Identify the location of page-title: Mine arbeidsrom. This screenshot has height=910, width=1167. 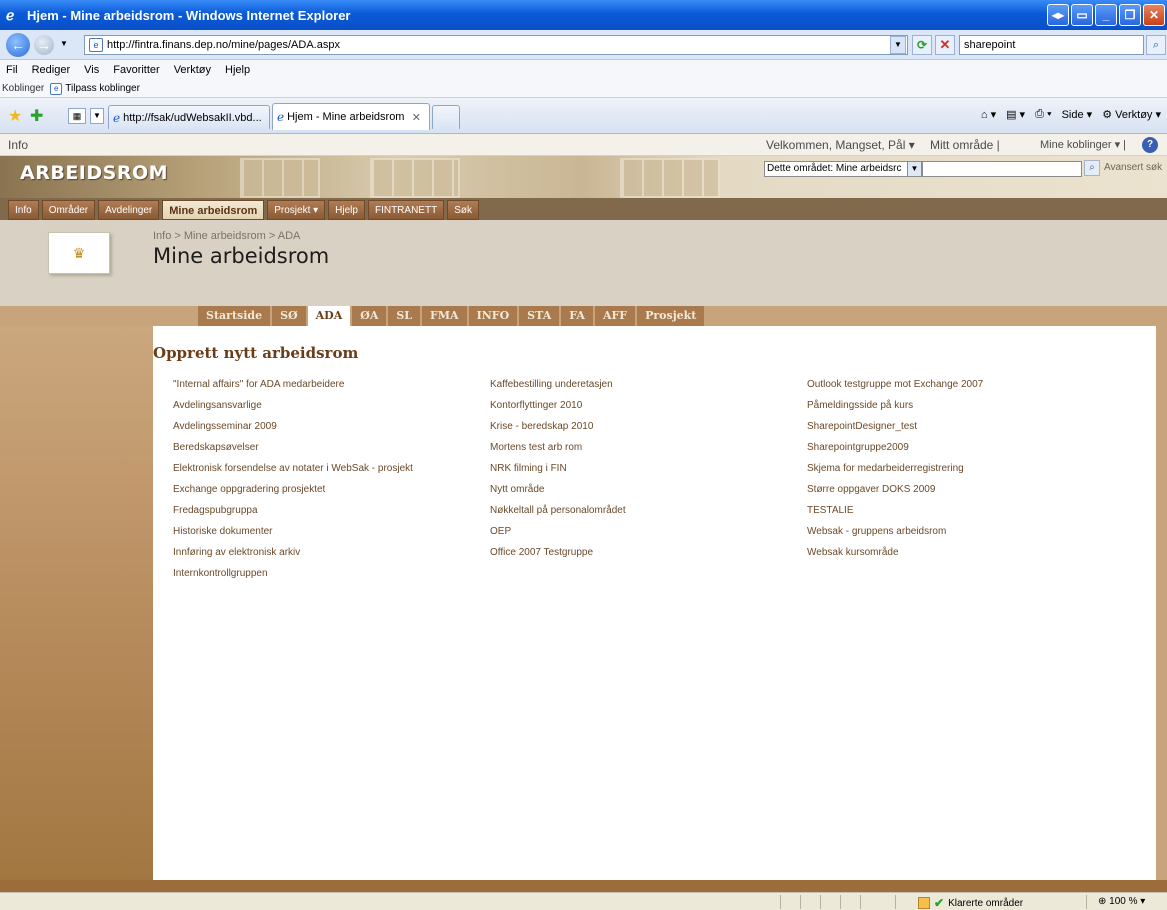
(241, 256).